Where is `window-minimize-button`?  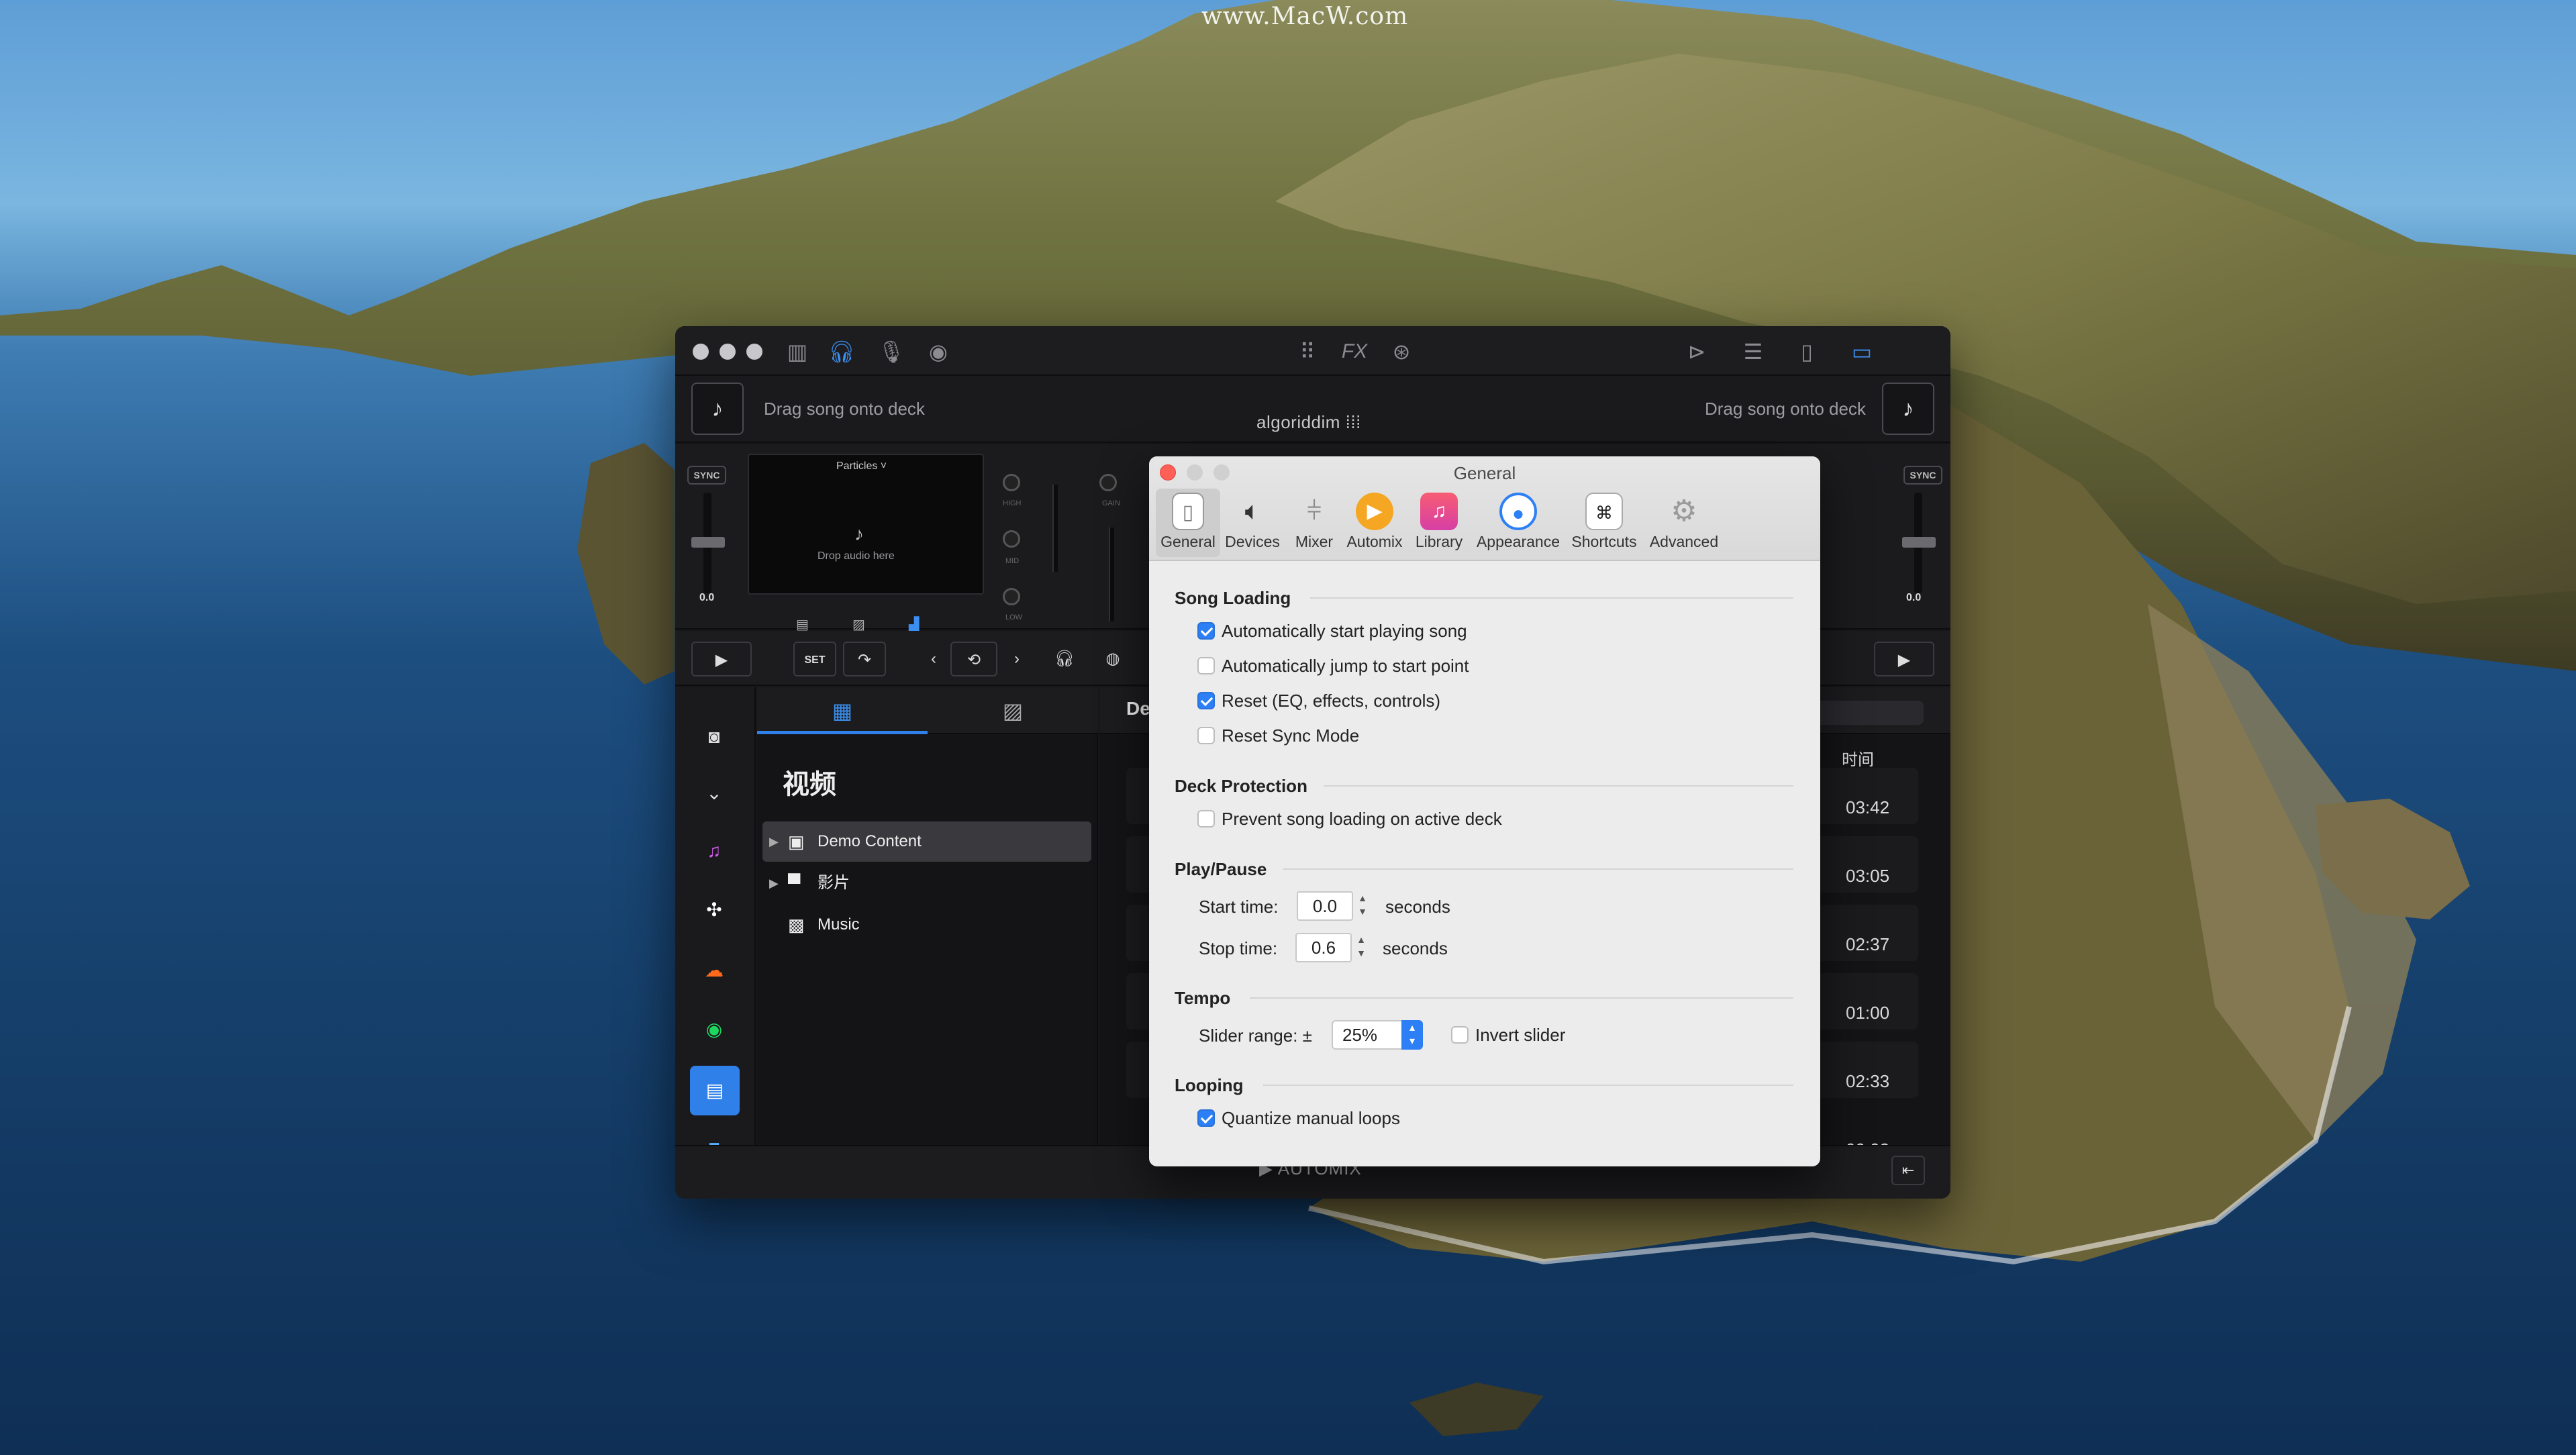 window-minimize-button is located at coordinates (728, 352).